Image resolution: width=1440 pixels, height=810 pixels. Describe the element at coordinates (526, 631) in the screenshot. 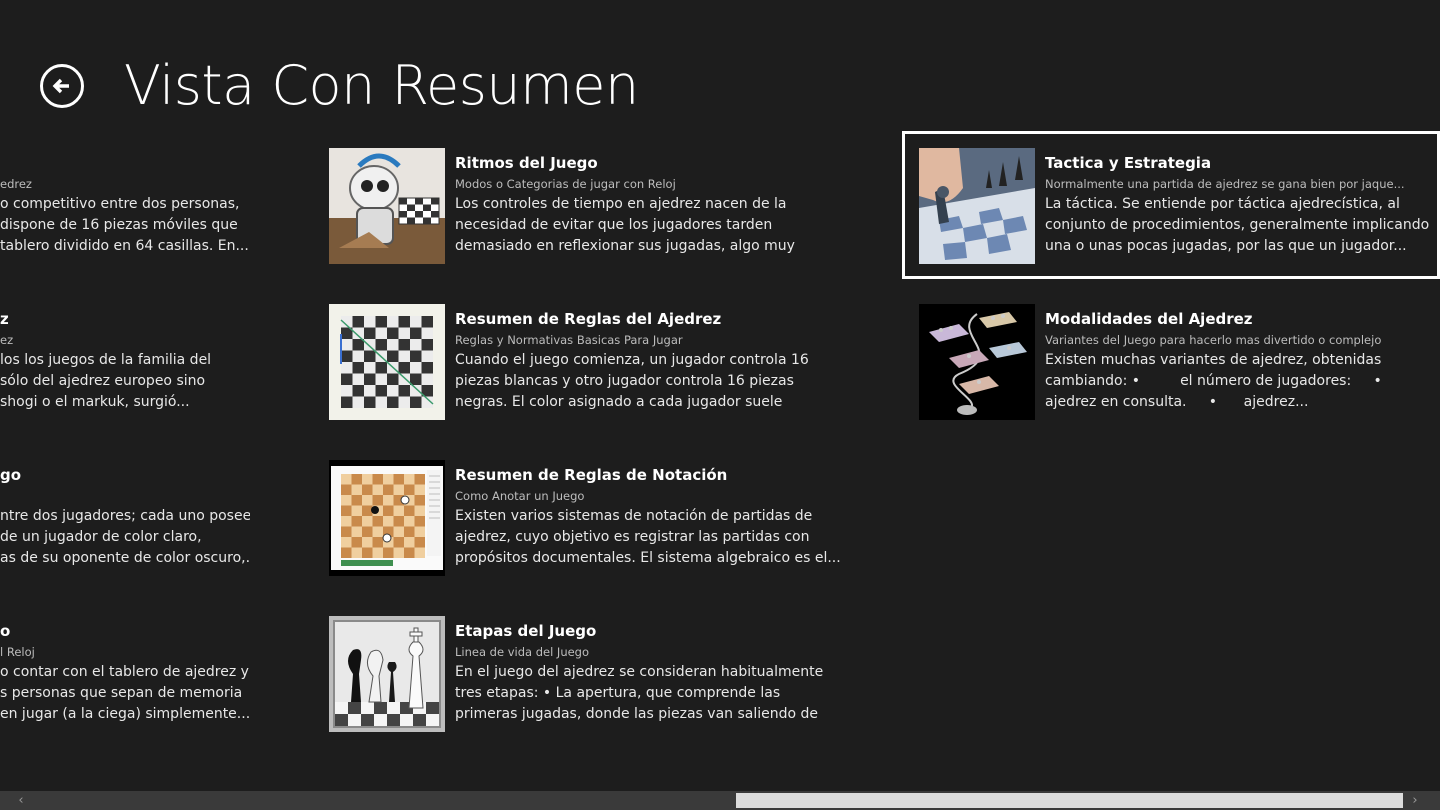

I see `item-title: Etapas del Juego` at that location.